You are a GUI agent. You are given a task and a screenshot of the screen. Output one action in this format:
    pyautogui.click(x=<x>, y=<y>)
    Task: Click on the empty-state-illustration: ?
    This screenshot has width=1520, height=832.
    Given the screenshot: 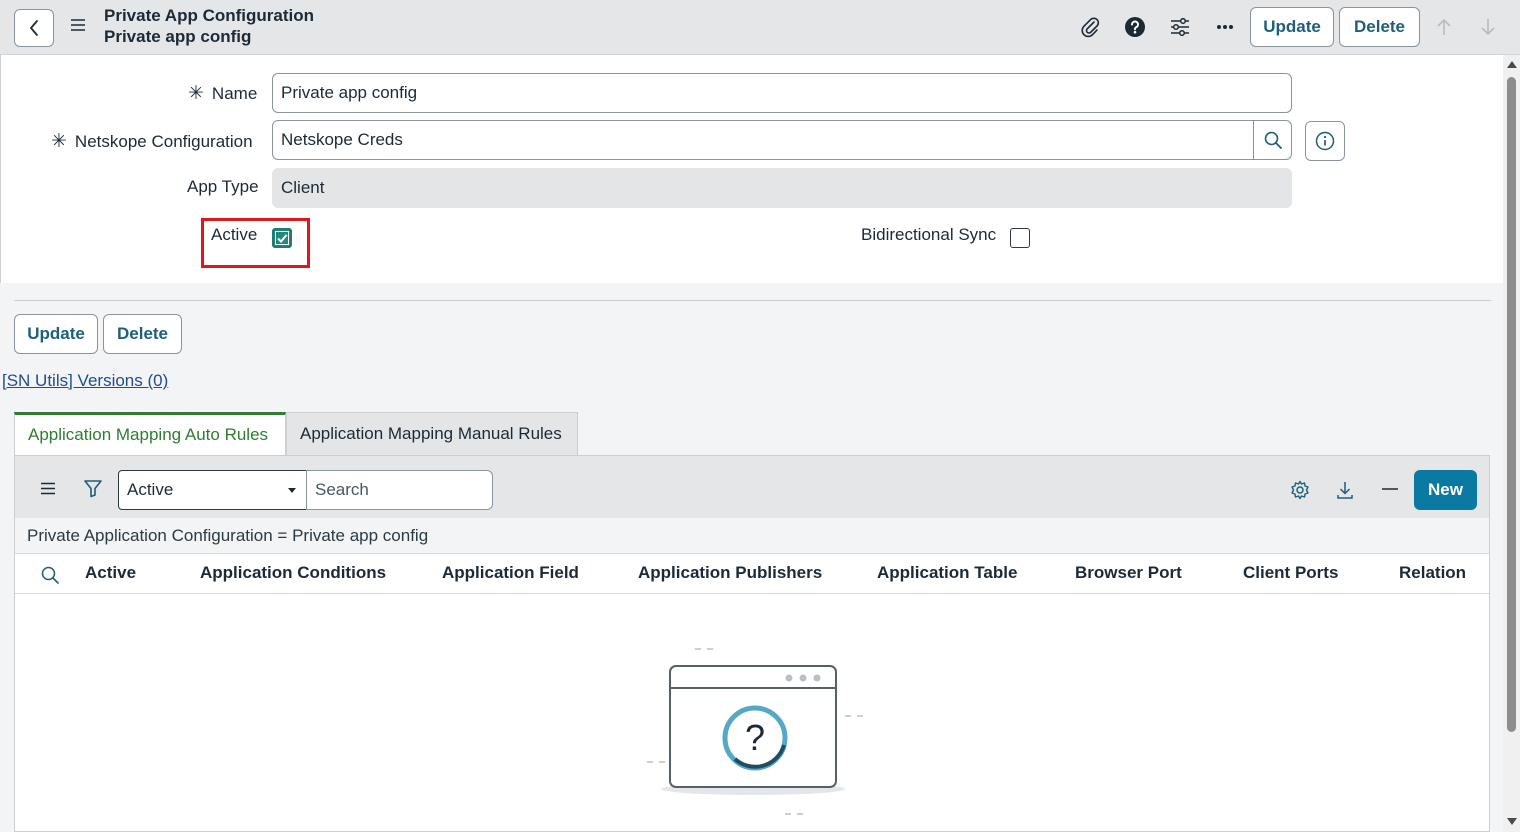 What is the action you would take?
    pyautogui.click(x=765, y=736)
    